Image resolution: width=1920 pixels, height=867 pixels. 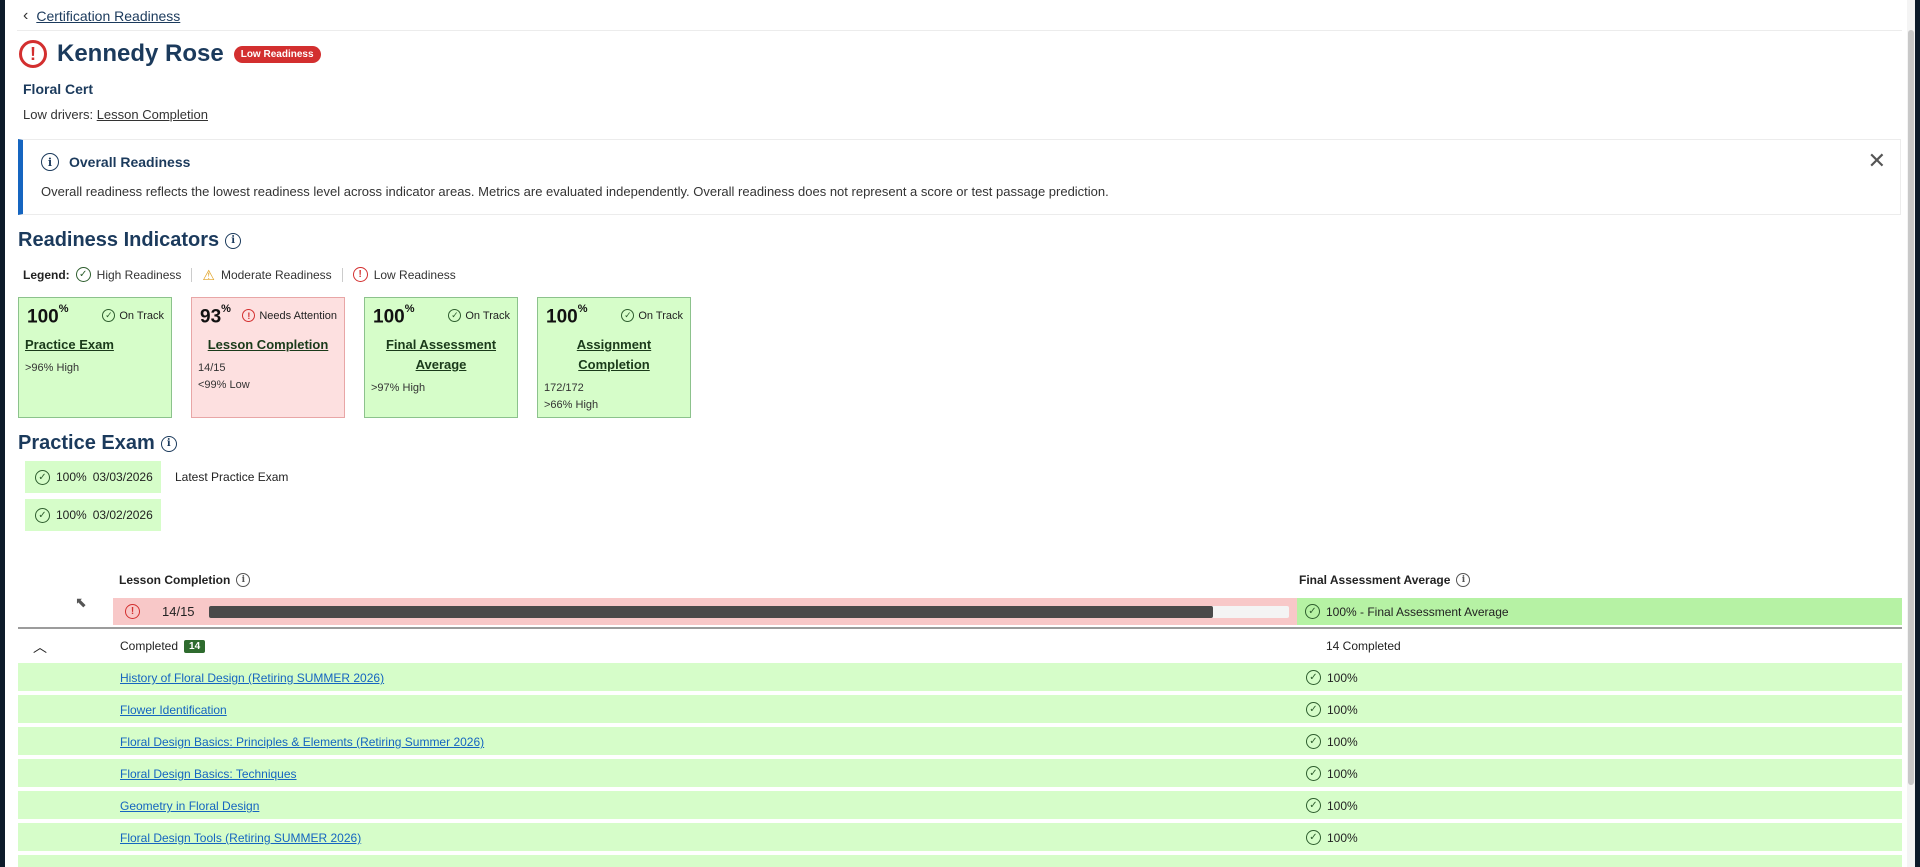 I want to click on close-icon: ✕, so click(x=1877, y=161).